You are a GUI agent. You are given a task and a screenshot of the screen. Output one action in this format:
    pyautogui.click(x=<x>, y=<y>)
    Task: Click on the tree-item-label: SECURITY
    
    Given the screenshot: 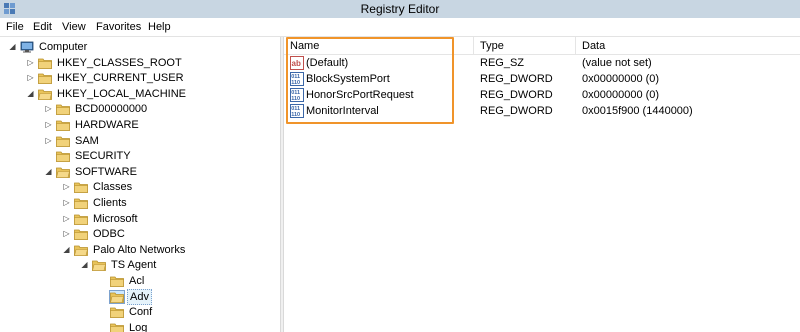 What is the action you would take?
    pyautogui.click(x=103, y=156)
    